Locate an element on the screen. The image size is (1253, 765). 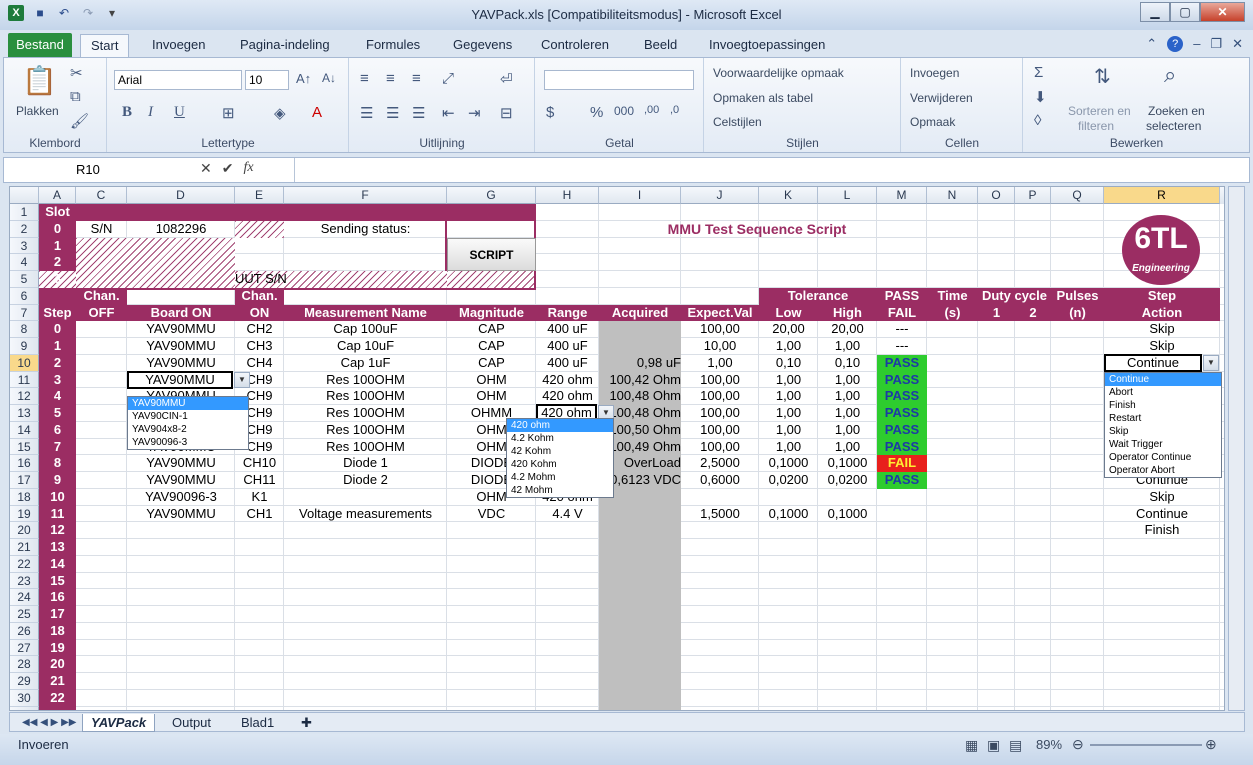
low-cell is located at coordinates (788, 497).